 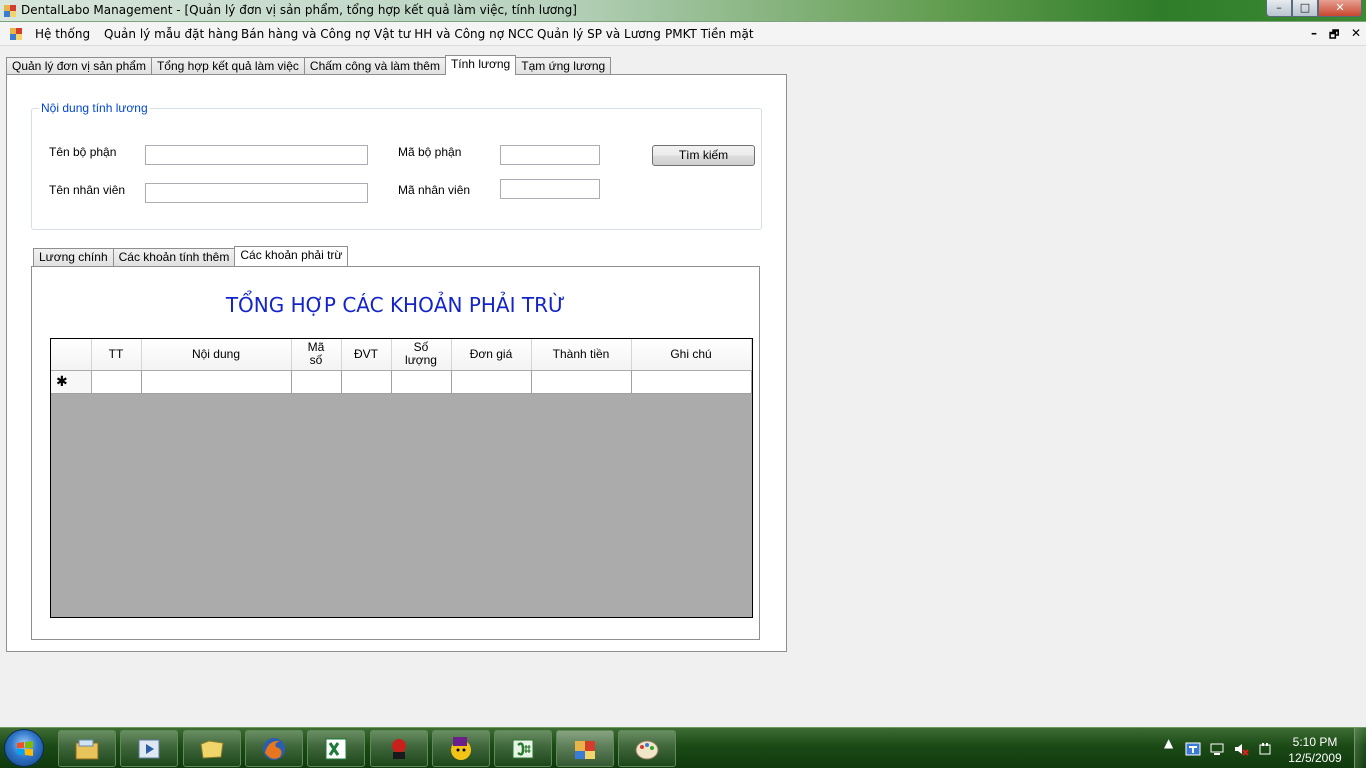 What do you see at coordinates (683, 747) in the screenshot?
I see `taskbar: ▲ 5:10 PM 12/5/2009` at bounding box center [683, 747].